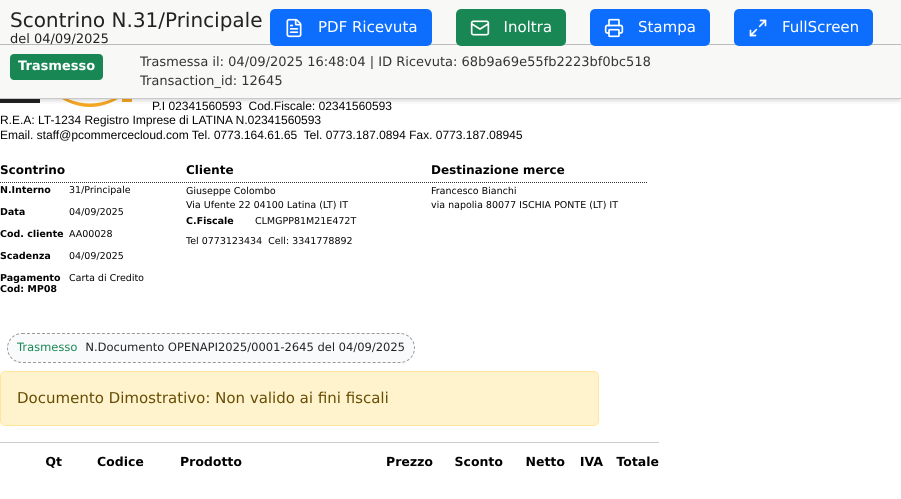 The image size is (901, 499). I want to click on expand-icon, so click(758, 28).